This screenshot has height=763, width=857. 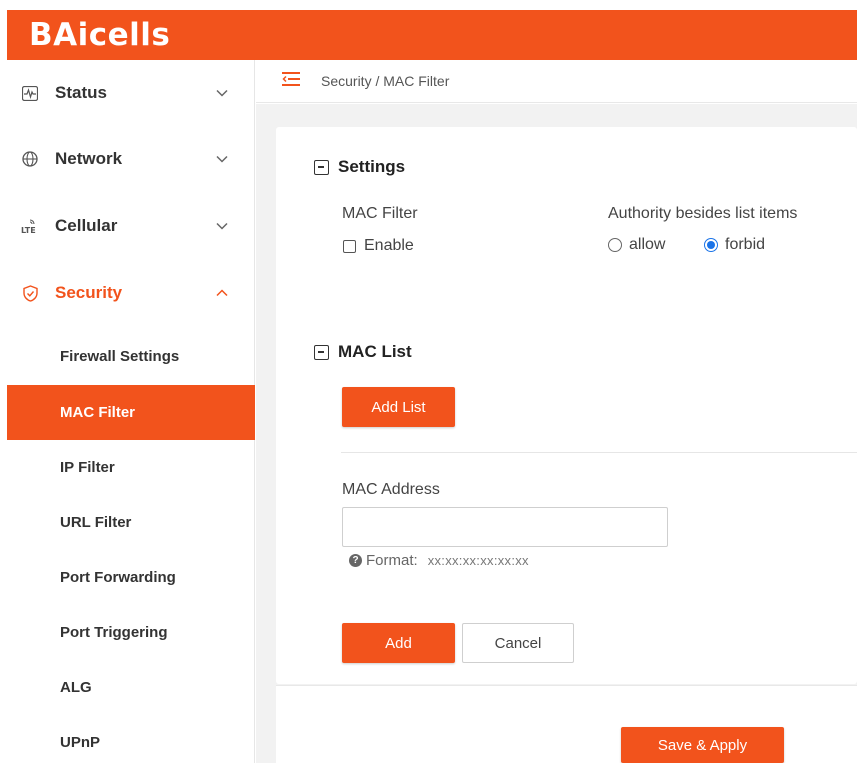 What do you see at coordinates (389, 245) in the screenshot?
I see `enable-label: Enable` at bounding box center [389, 245].